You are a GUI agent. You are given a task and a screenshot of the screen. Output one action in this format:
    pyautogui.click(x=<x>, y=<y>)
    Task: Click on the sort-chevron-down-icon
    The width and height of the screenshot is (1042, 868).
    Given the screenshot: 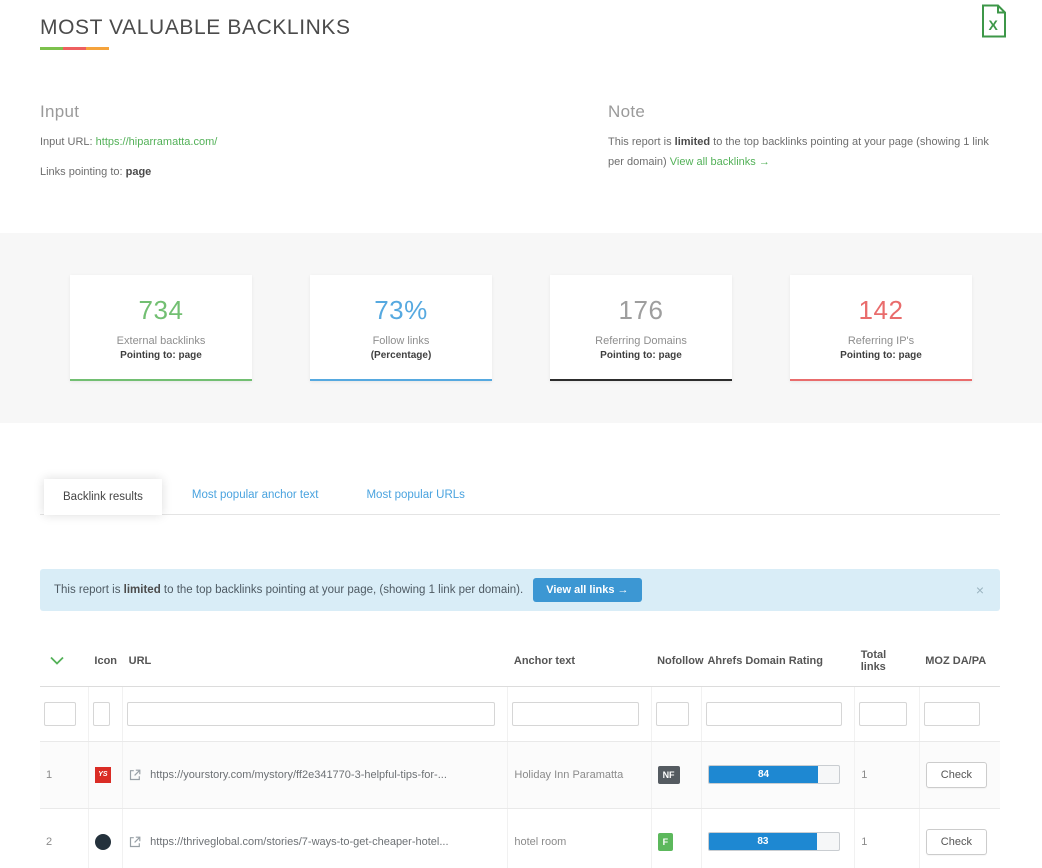 What is the action you would take?
    pyautogui.click(x=55, y=660)
    